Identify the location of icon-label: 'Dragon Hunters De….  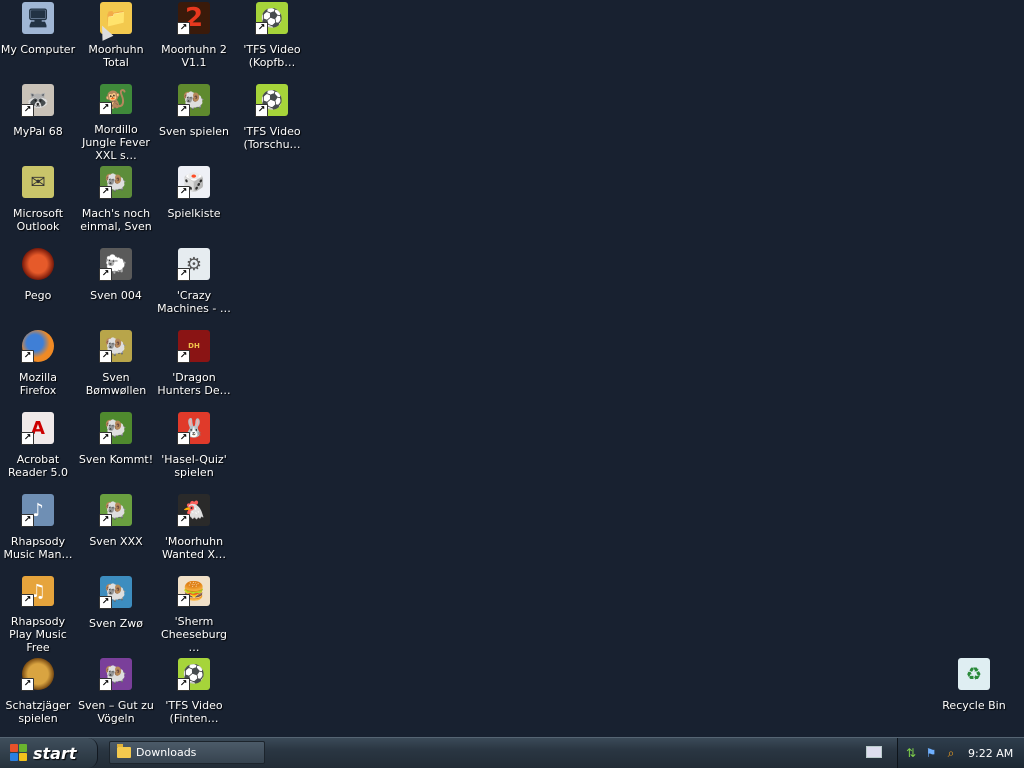
(194, 384).